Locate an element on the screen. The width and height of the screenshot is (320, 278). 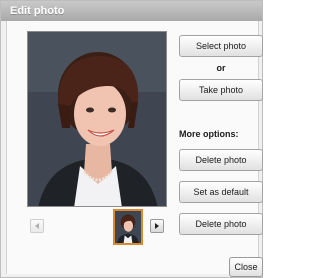
arrow-right-icon is located at coordinates (157, 226).